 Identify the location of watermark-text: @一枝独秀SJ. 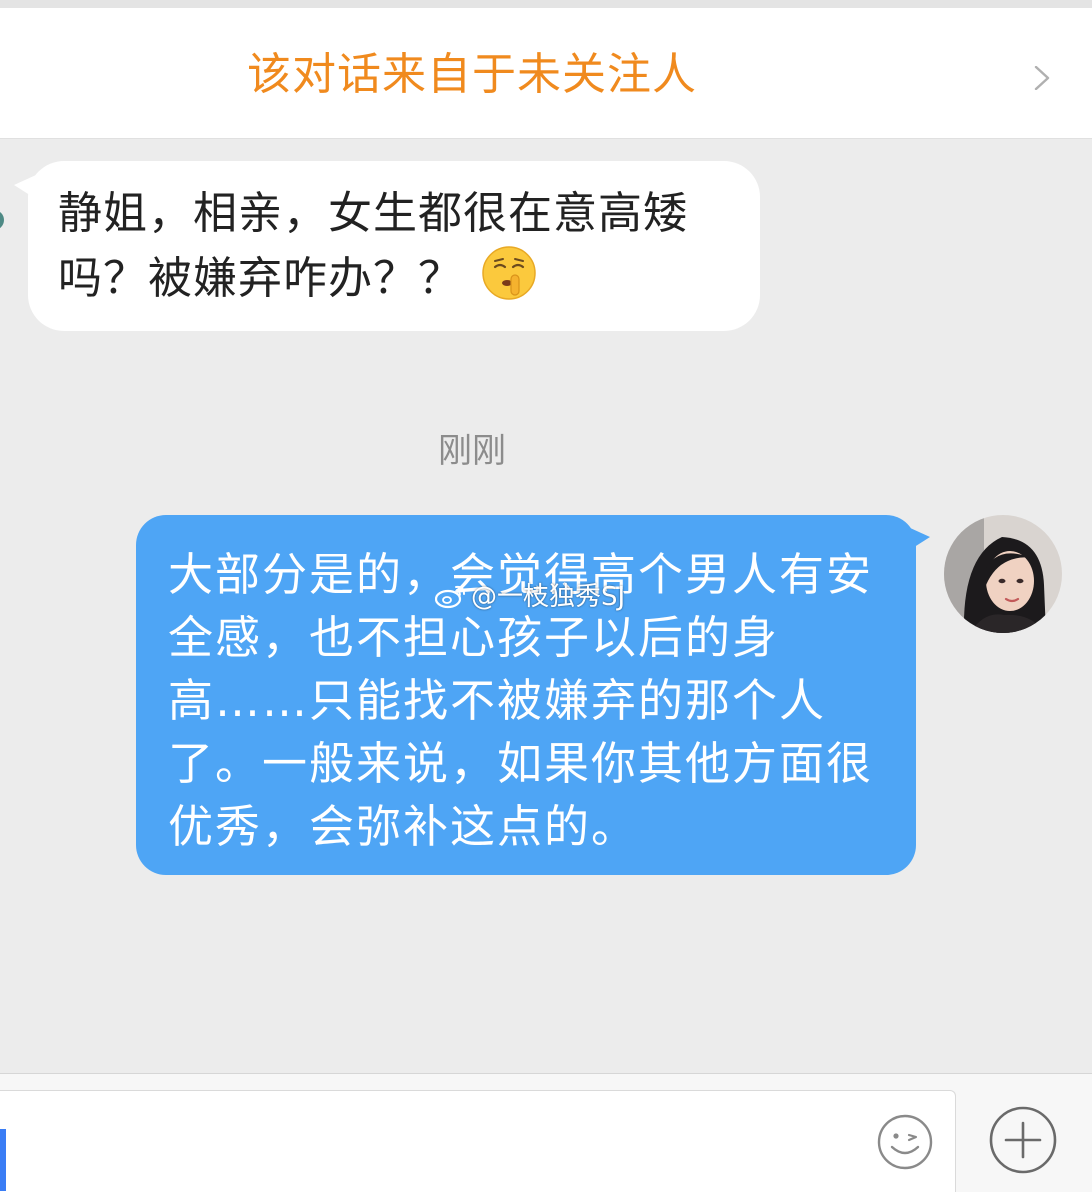
(548, 597).